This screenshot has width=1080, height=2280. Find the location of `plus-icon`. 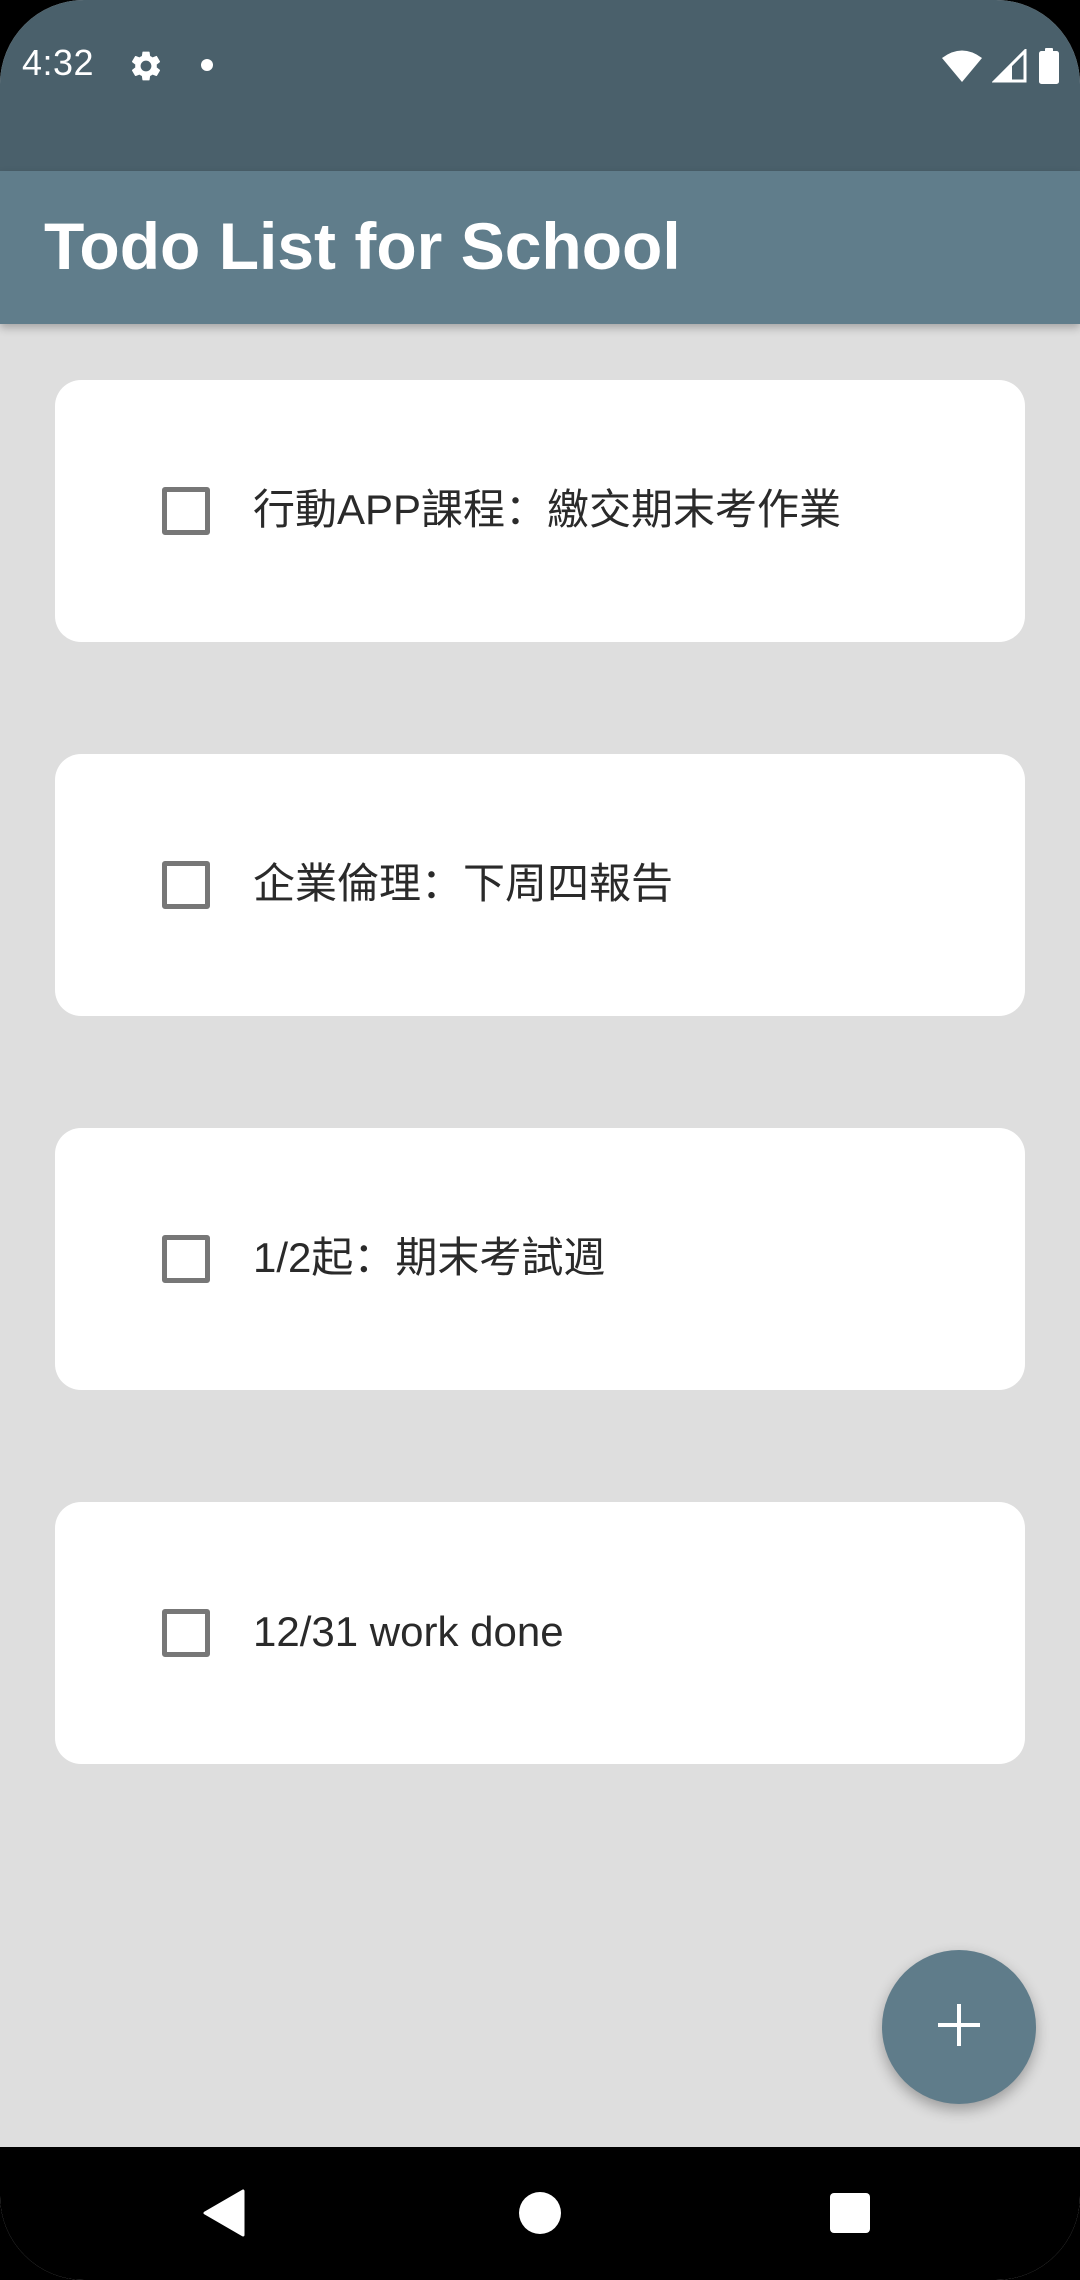

plus-icon is located at coordinates (959, 2027).